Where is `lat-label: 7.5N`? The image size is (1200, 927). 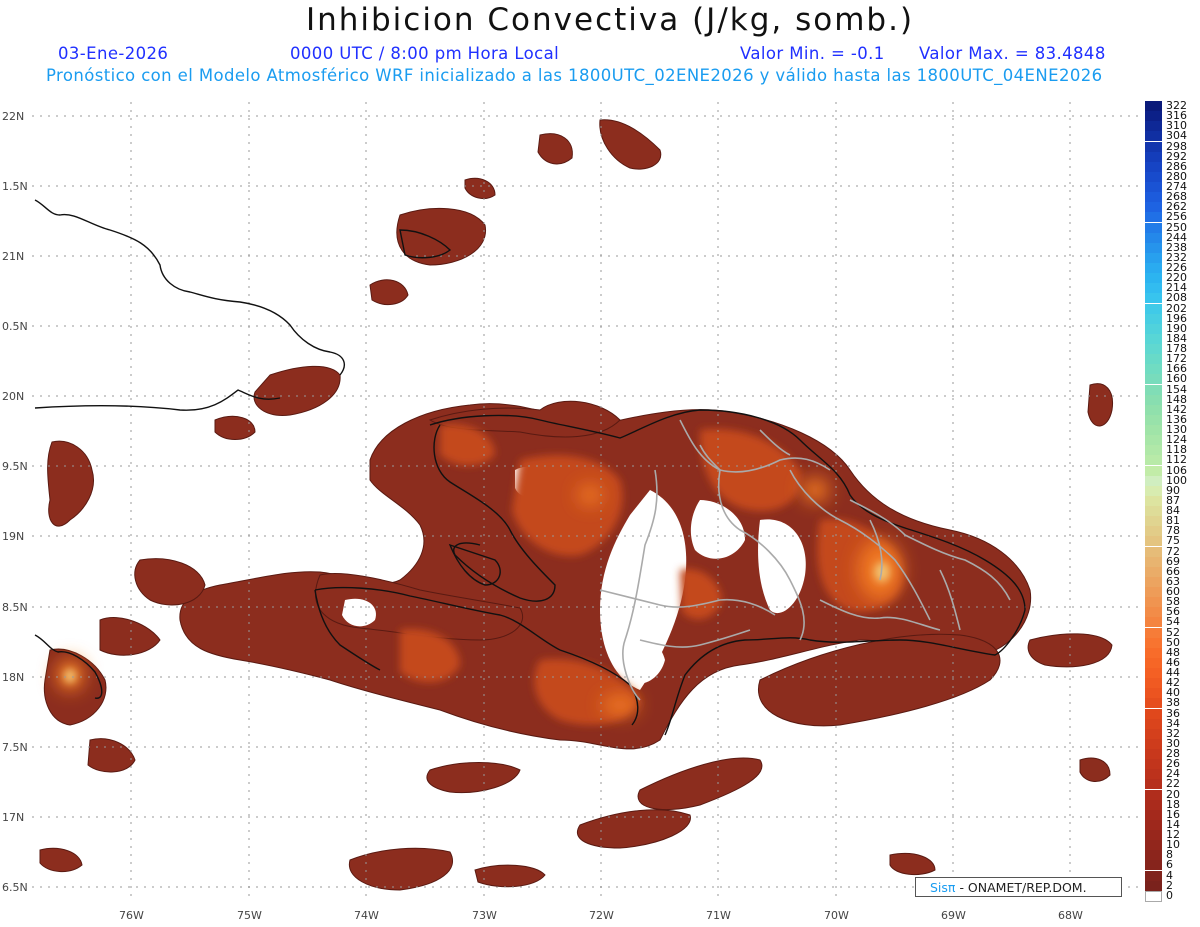 lat-label: 7.5N is located at coordinates (15, 747).